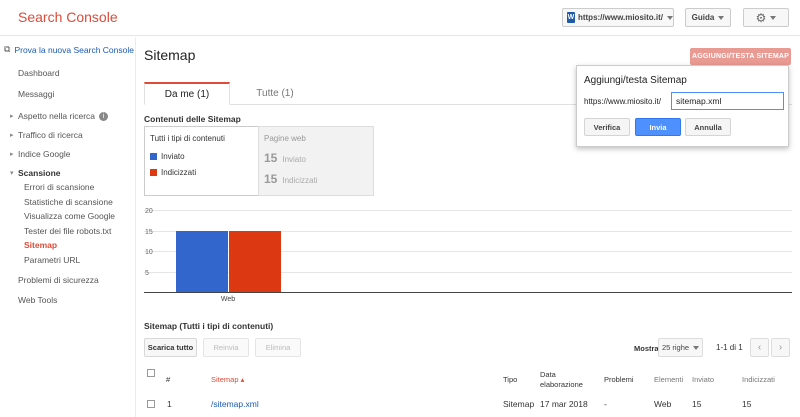 This screenshot has height=417, width=800. What do you see at coordinates (187, 138) in the screenshot?
I see `legend-title: Tutti i tipi di contenuti` at bounding box center [187, 138].